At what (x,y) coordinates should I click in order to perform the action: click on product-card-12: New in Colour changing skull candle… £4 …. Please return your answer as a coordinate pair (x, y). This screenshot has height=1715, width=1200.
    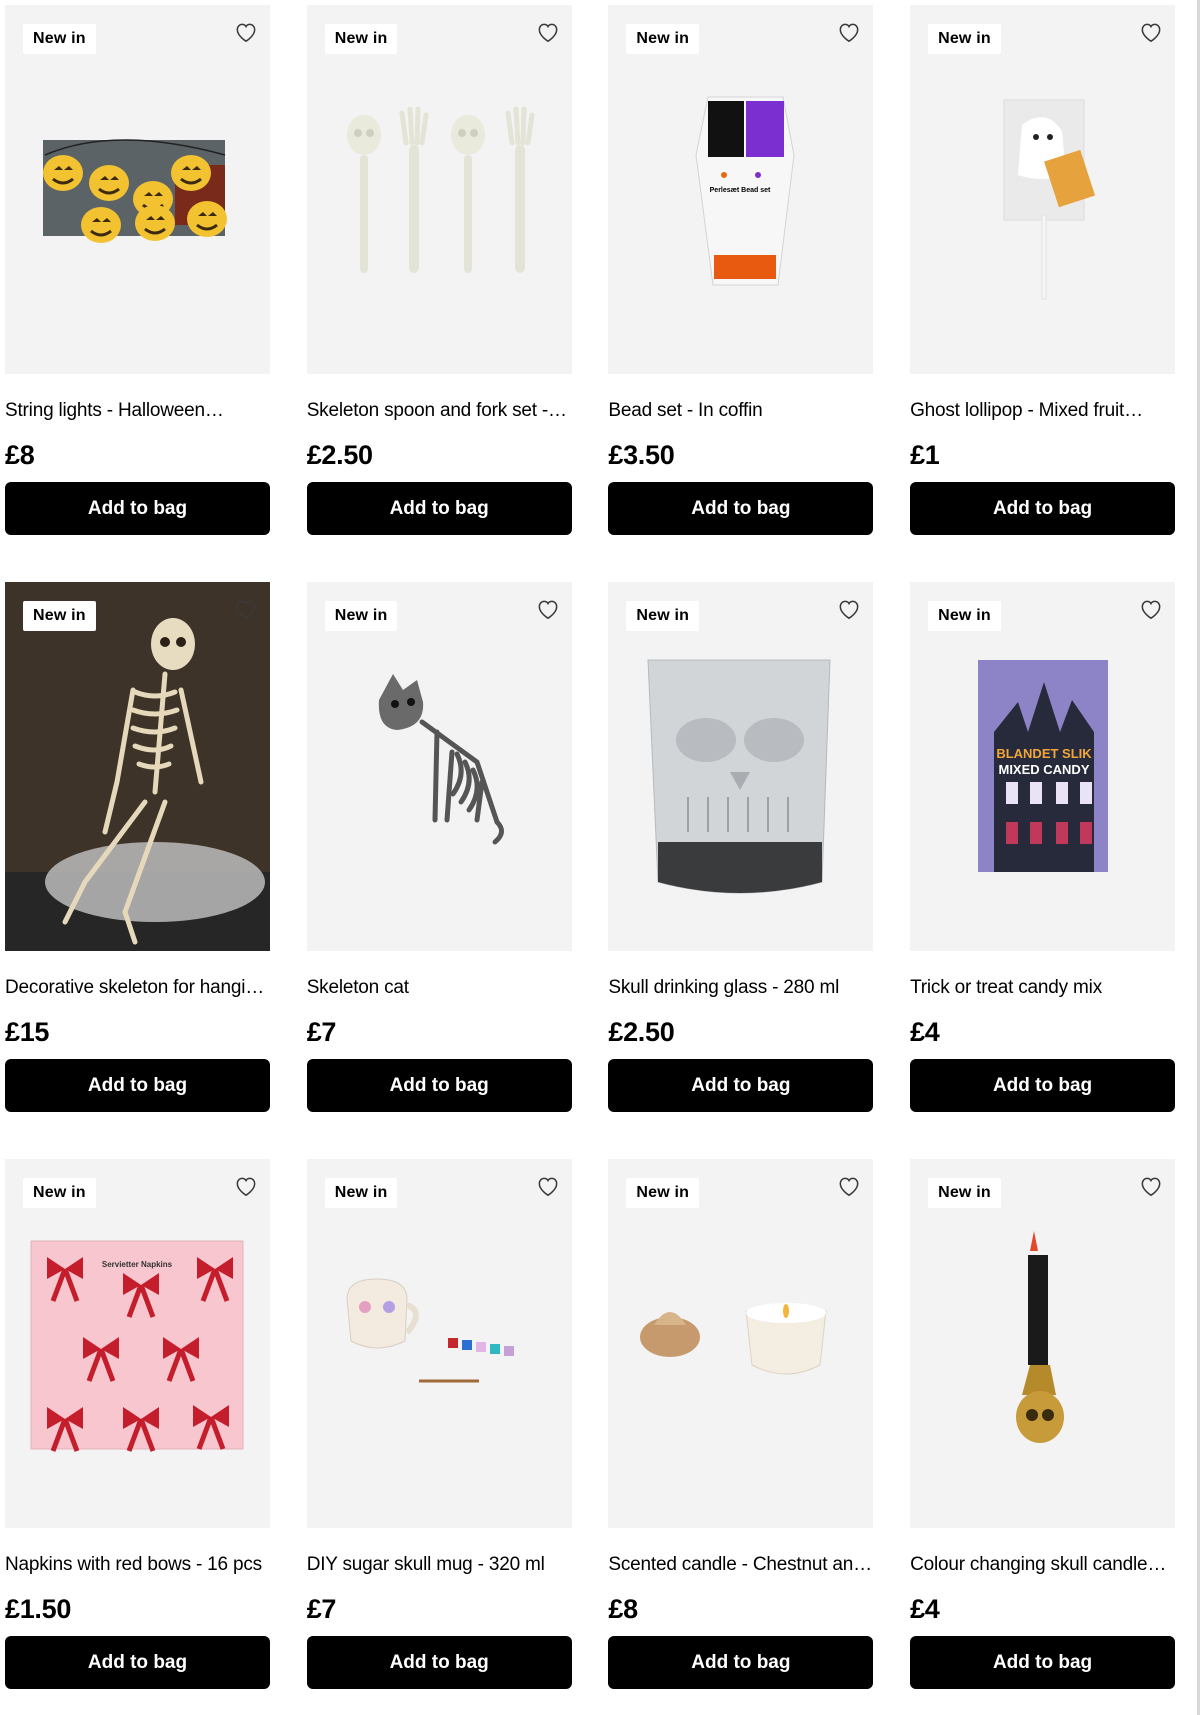
    Looking at the image, I should click on (1043, 1424).